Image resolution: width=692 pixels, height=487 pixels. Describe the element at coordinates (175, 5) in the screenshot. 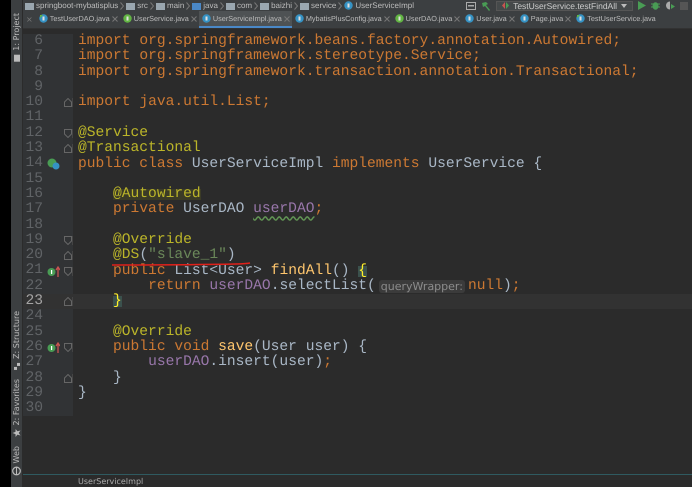

I see `breadcrumb-item: main` at that location.